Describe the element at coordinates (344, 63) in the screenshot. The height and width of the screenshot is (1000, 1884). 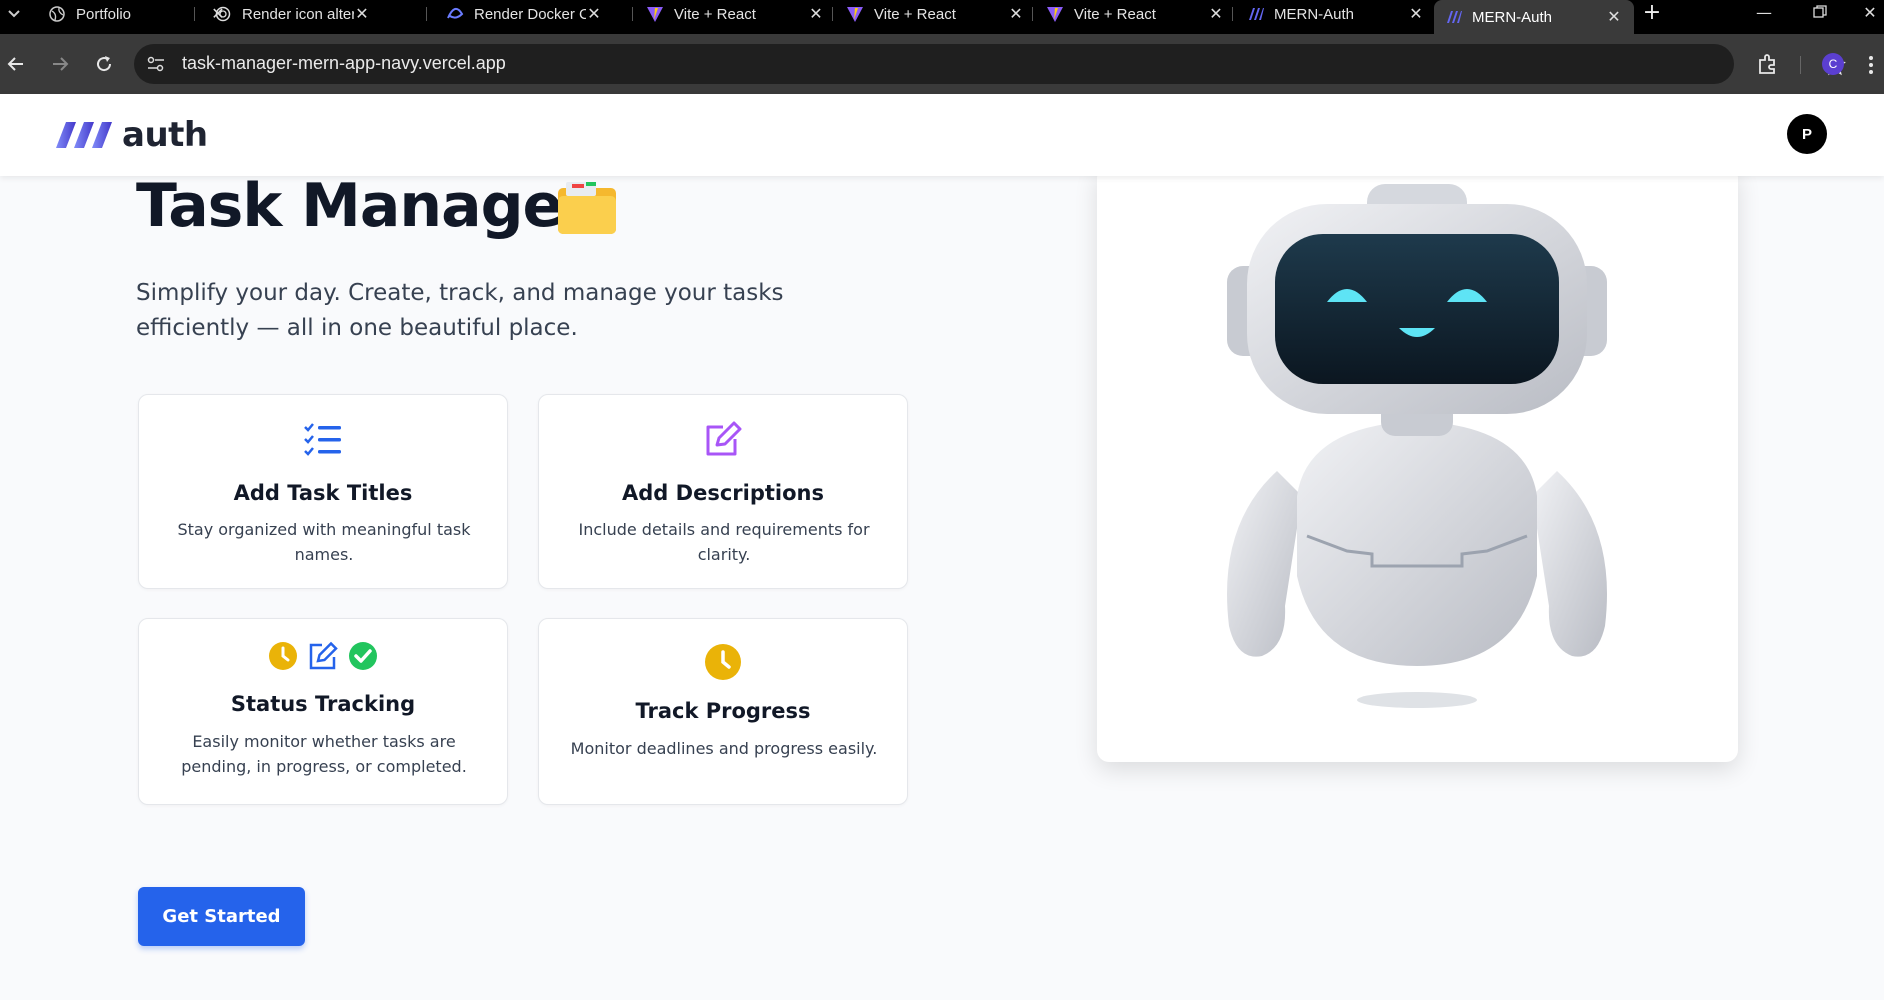
I see `url-text: task-manager-mern-app-navy.vercel.app` at that location.